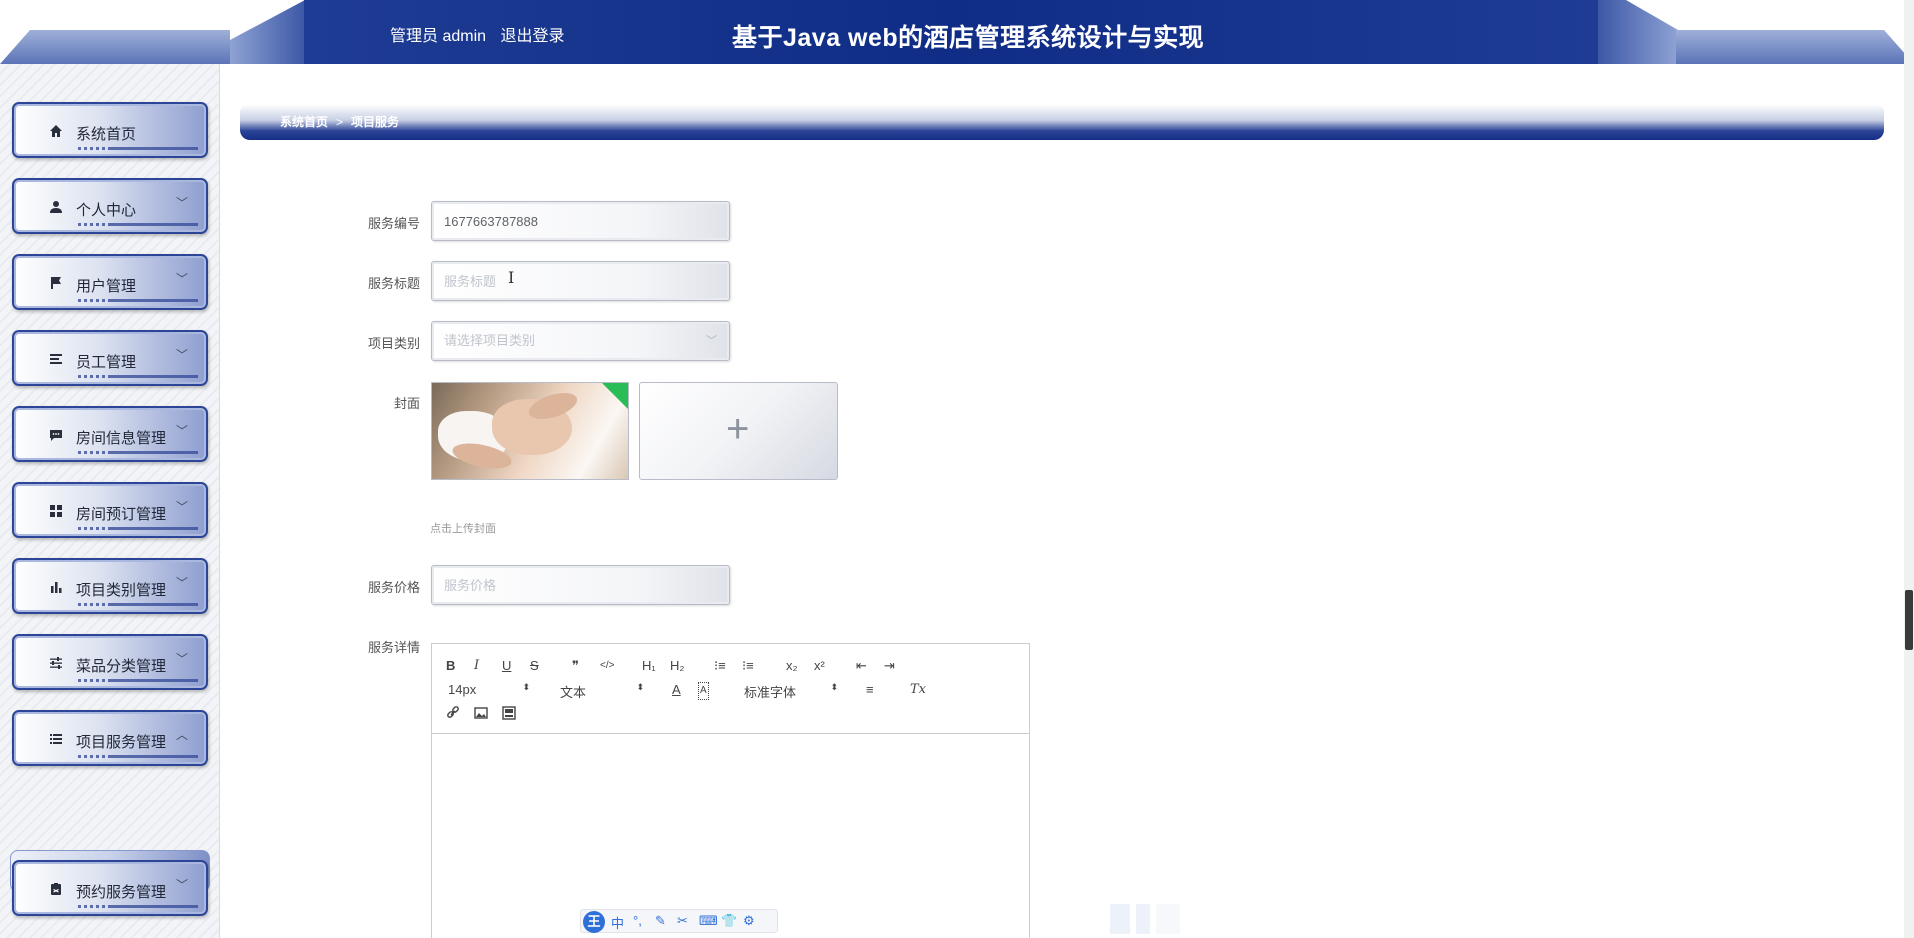 The height and width of the screenshot is (938, 1914). What do you see at coordinates (450, 666) in the screenshot?
I see `bold-button: B` at bounding box center [450, 666].